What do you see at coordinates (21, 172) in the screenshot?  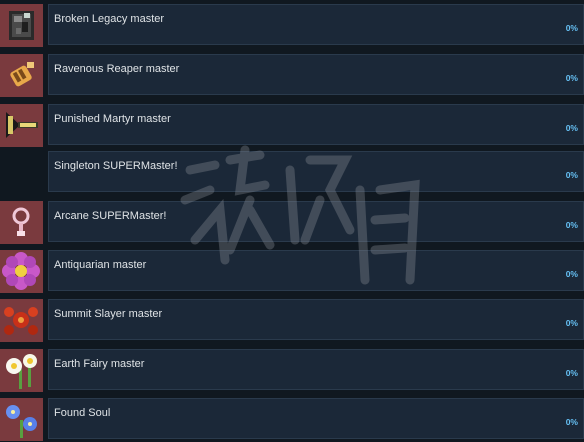 I see `empty-icon` at bounding box center [21, 172].